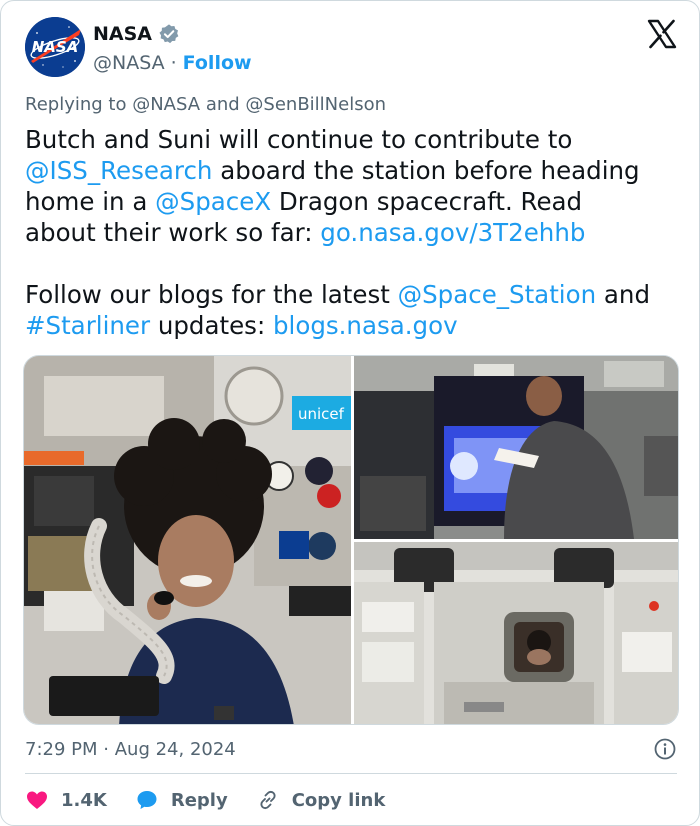 This screenshot has height=826, width=700. Describe the element at coordinates (90, 201) in the screenshot. I see `tweet-text-line: home in a` at that location.